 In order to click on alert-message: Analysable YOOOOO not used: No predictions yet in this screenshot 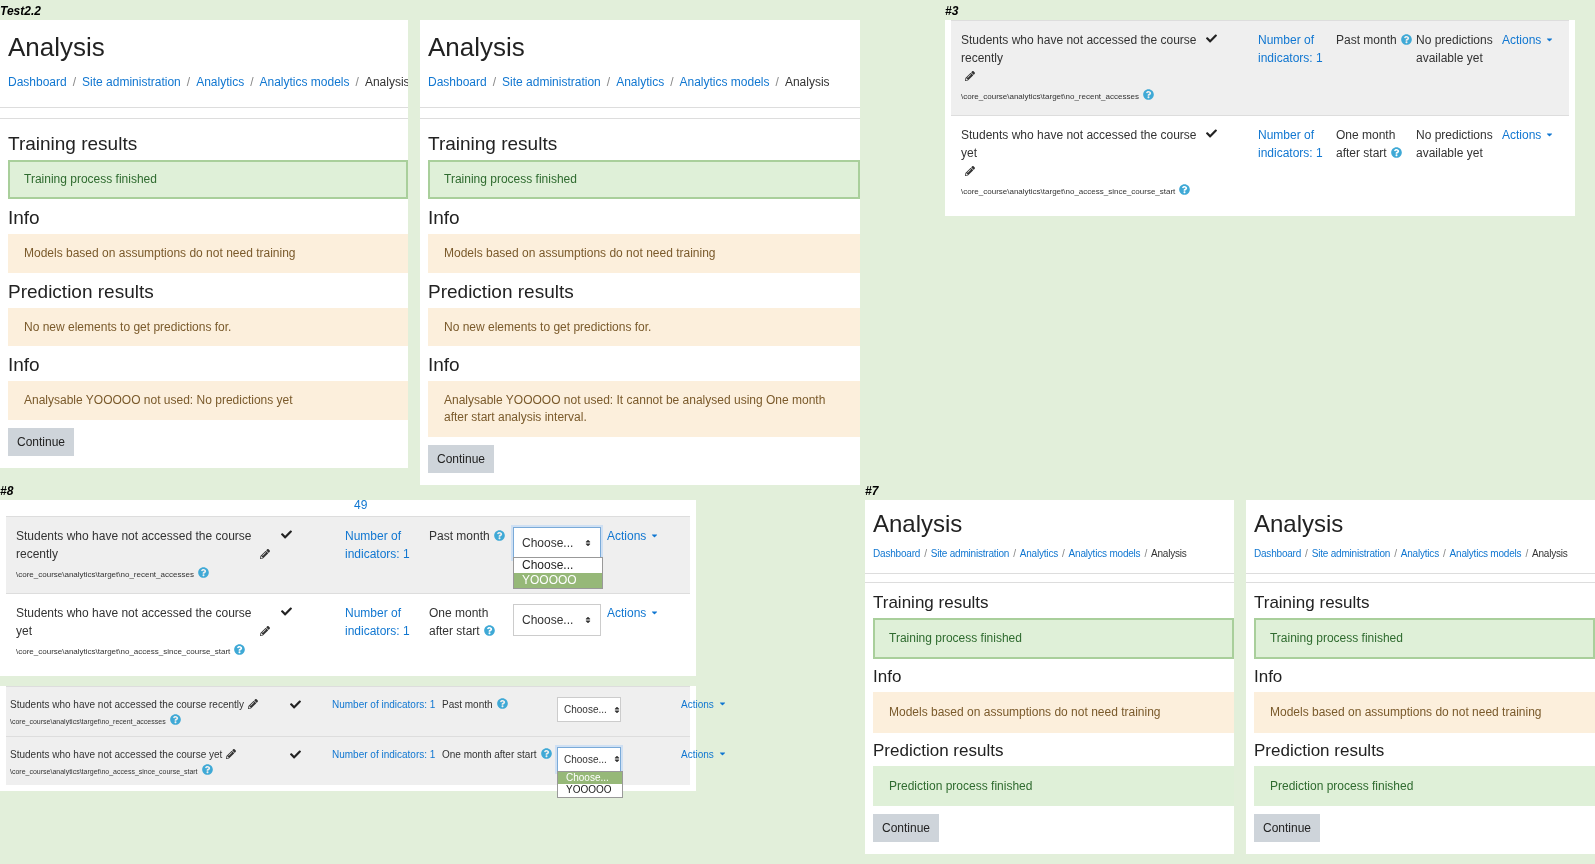, I will do `click(208, 401)`.